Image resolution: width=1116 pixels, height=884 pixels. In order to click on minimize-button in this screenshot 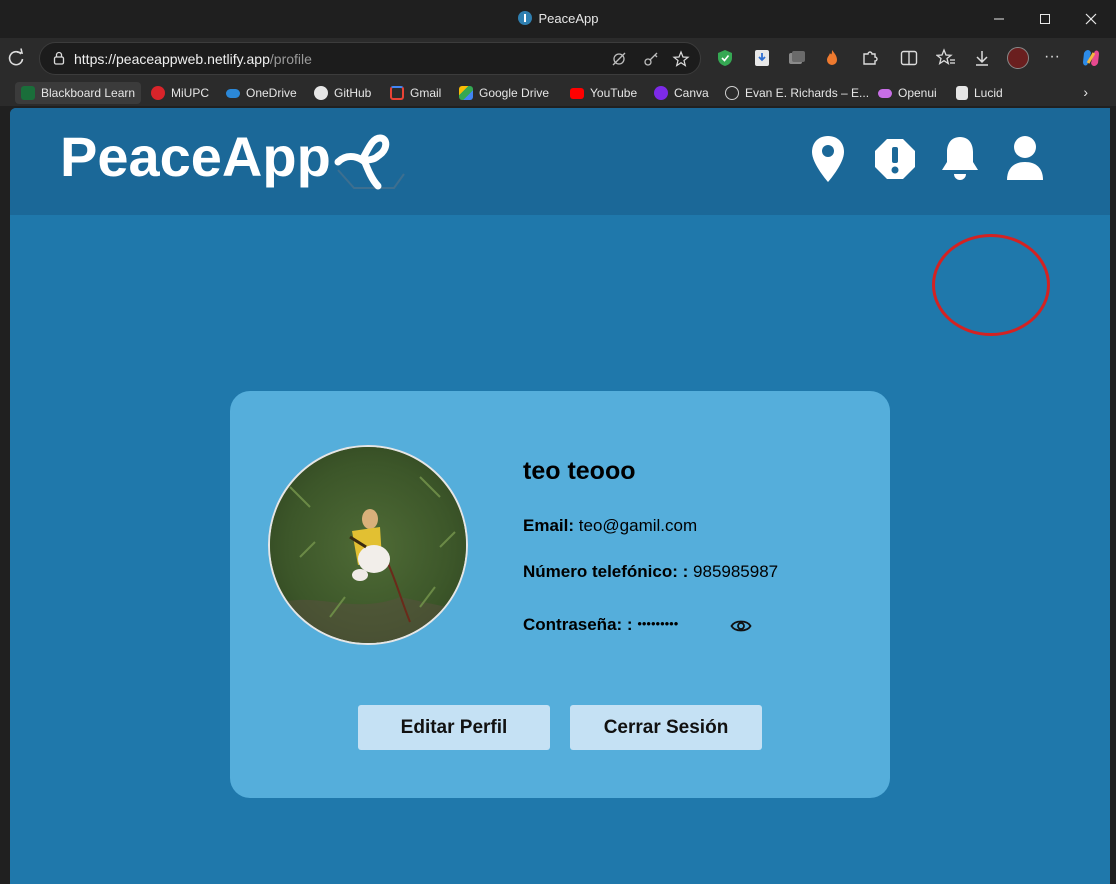, I will do `click(999, 19)`.